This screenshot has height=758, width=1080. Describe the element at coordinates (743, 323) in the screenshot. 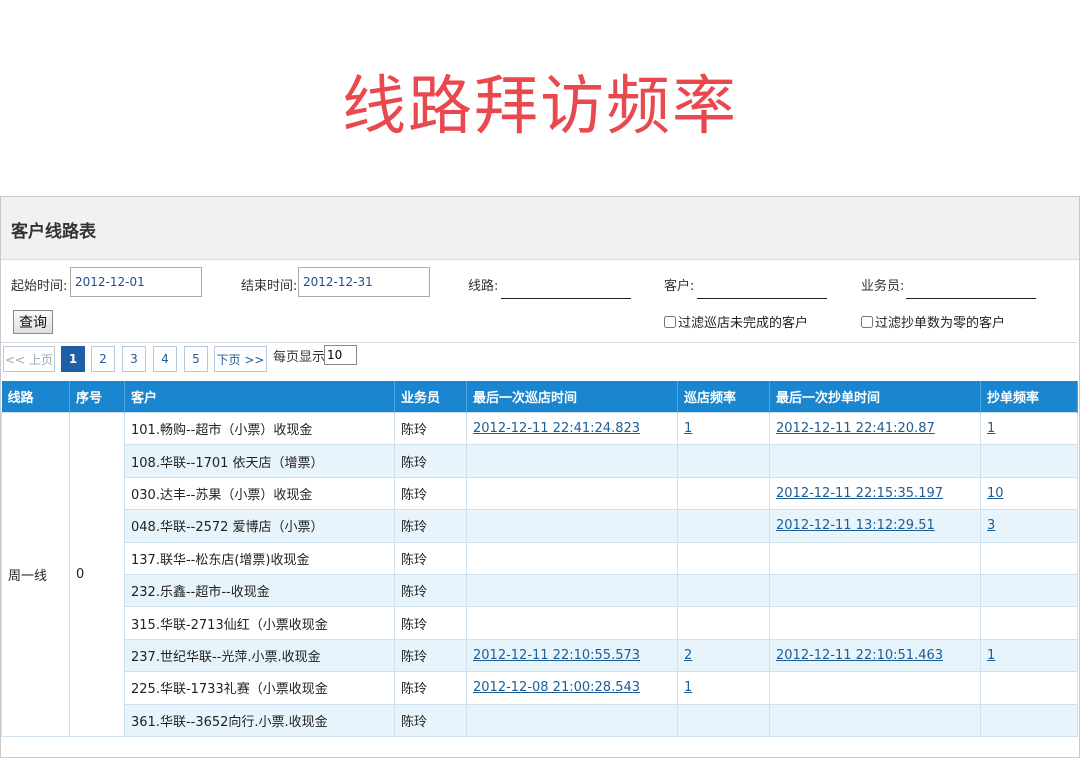

I see `filter-incomplete-label: 过滤巡店未完成的客户` at that location.